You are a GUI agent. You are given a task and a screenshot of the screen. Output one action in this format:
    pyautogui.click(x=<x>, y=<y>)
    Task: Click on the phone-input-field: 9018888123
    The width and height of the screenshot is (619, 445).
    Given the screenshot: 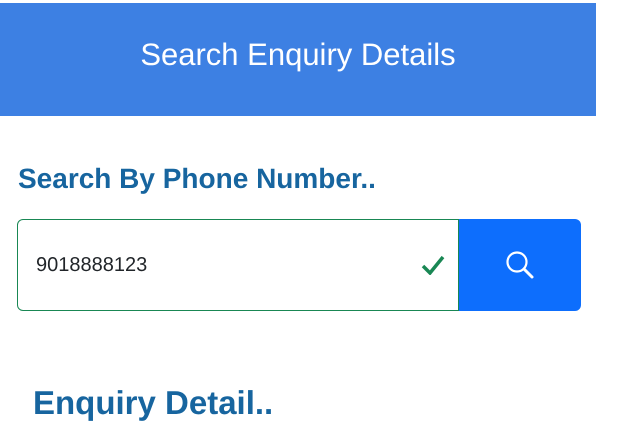 What is the action you would take?
    pyautogui.click(x=238, y=264)
    